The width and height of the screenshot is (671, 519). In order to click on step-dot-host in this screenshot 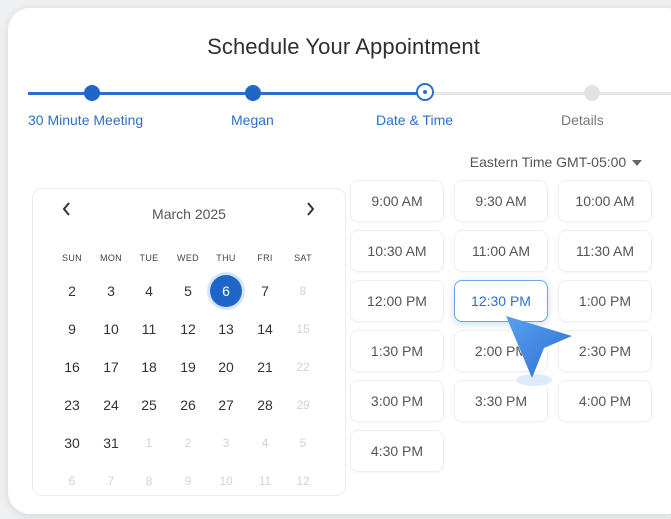, I will do `click(253, 93)`.